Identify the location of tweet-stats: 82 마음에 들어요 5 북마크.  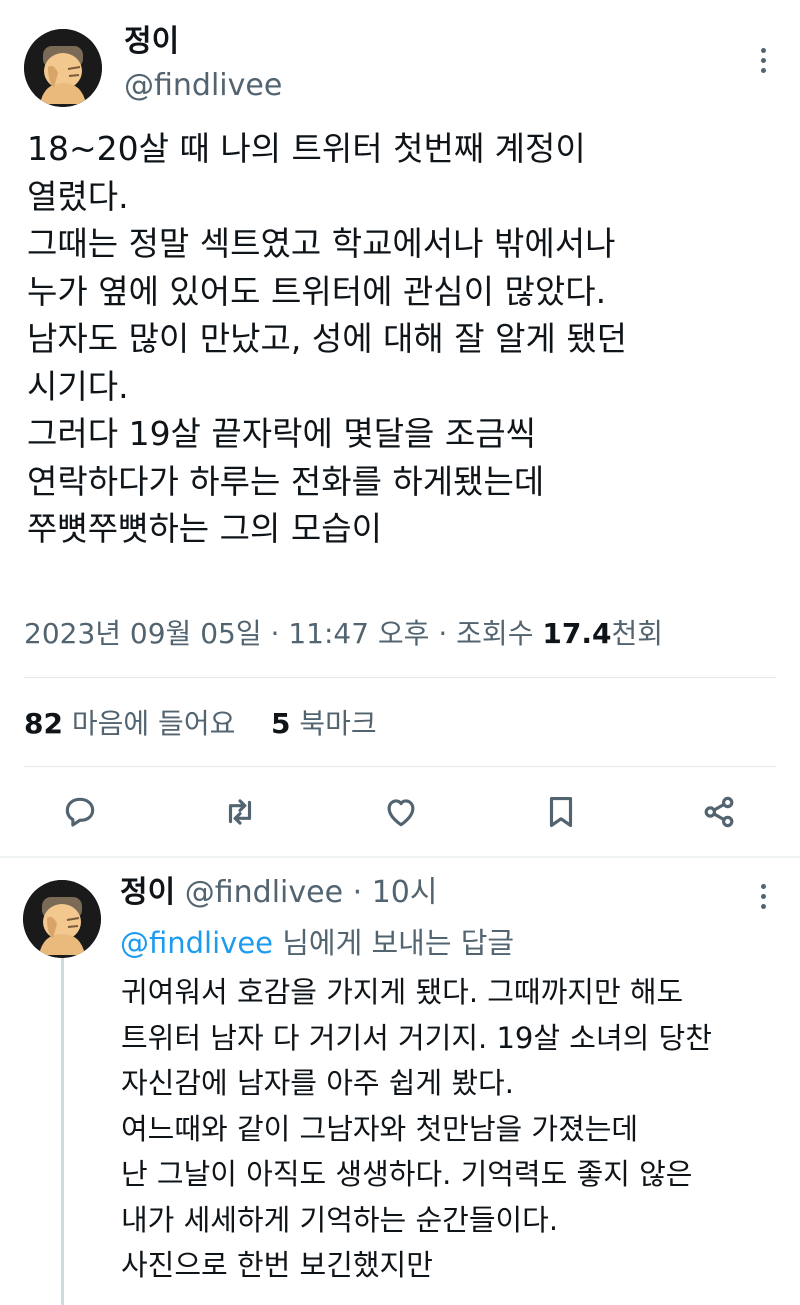
(200, 724).